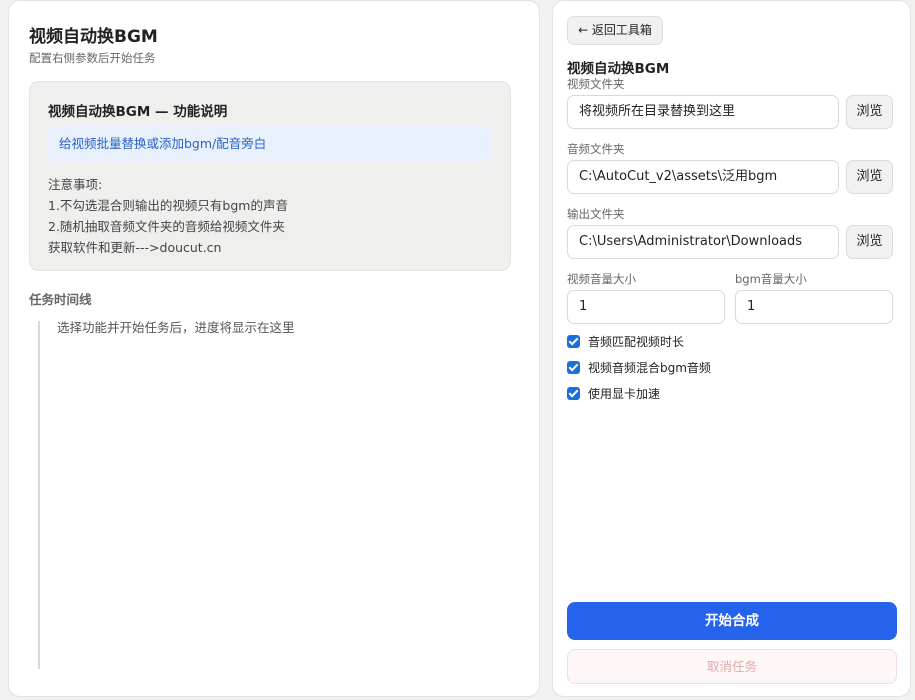 This screenshot has height=700, width=915. What do you see at coordinates (732, 666) in the screenshot?
I see `cancel-task-button: 取消任务` at bounding box center [732, 666].